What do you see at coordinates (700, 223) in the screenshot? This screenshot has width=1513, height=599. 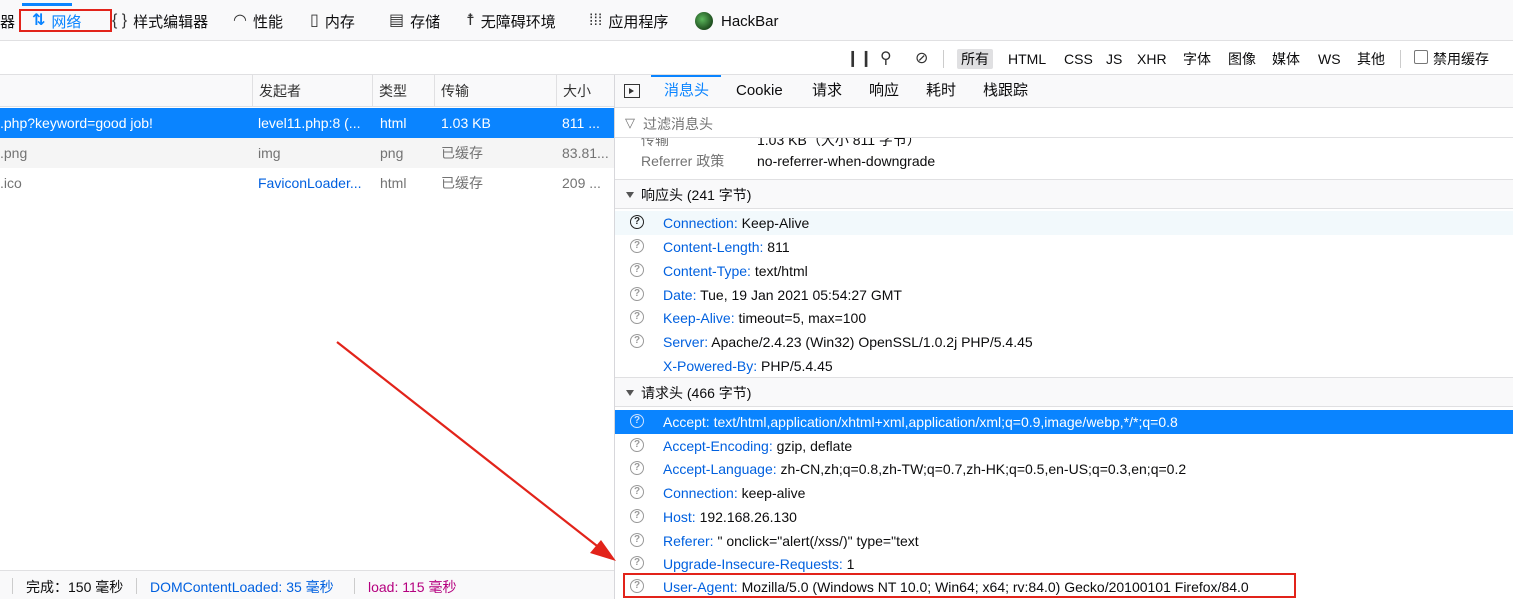 I see `header-name: Connection:` at bounding box center [700, 223].